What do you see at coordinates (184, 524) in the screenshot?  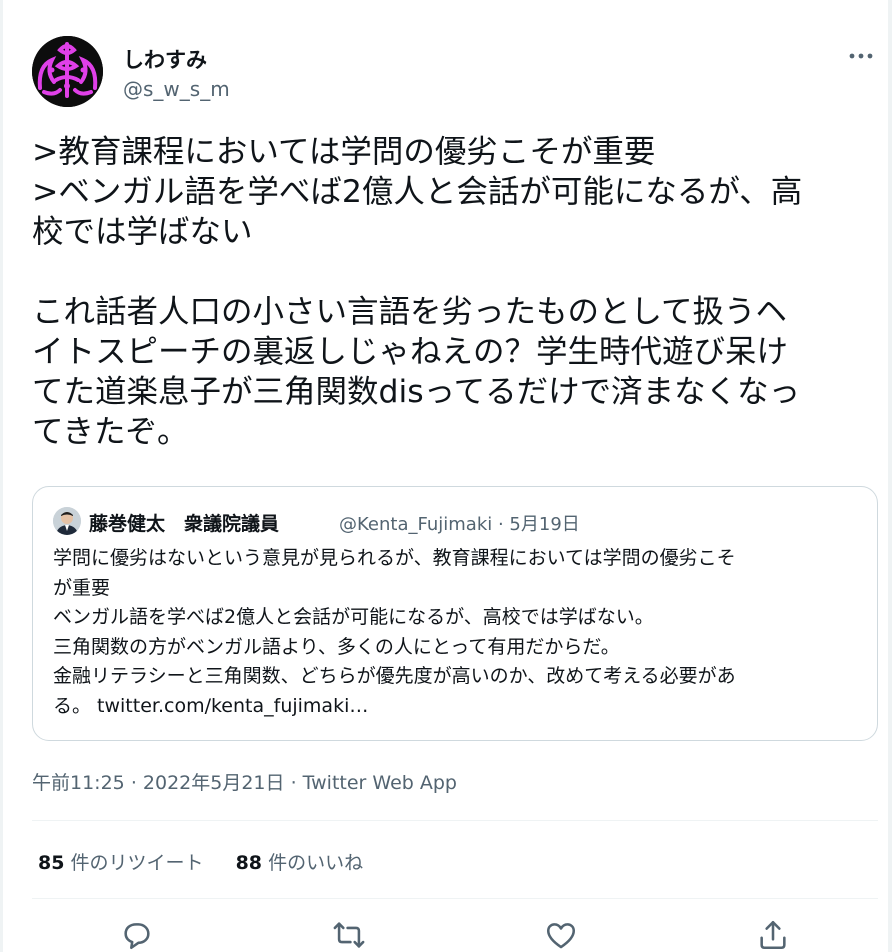 I see `quoted-author-name: 藤巻健太 衆議院議員` at bounding box center [184, 524].